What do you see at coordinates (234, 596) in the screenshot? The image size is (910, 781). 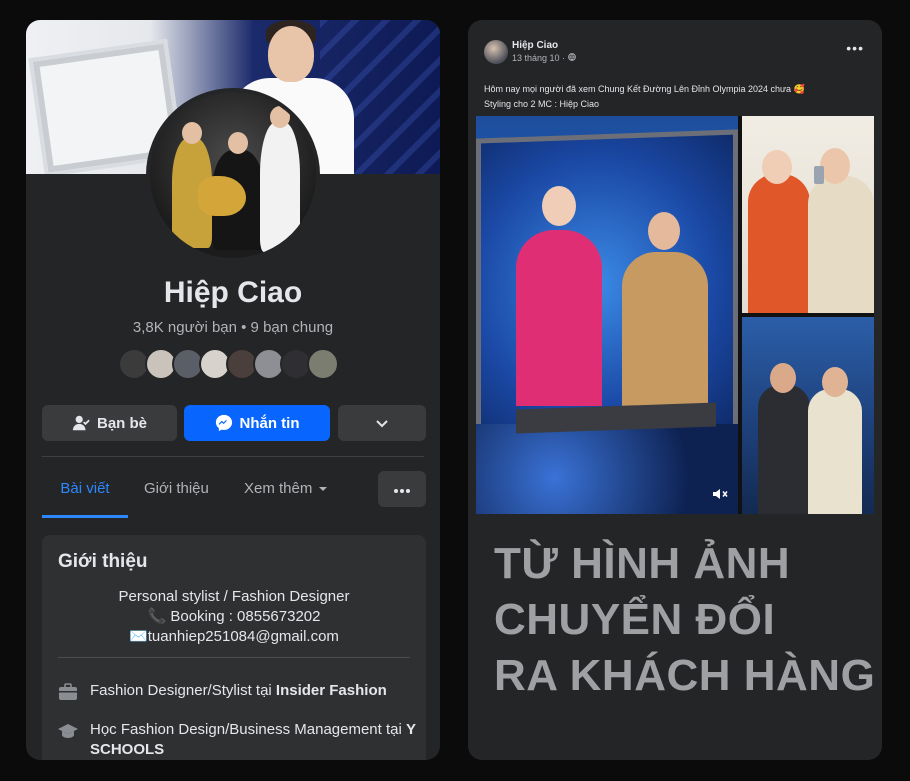 I see `bio-line: Personal stylist / Fashion Designer` at bounding box center [234, 596].